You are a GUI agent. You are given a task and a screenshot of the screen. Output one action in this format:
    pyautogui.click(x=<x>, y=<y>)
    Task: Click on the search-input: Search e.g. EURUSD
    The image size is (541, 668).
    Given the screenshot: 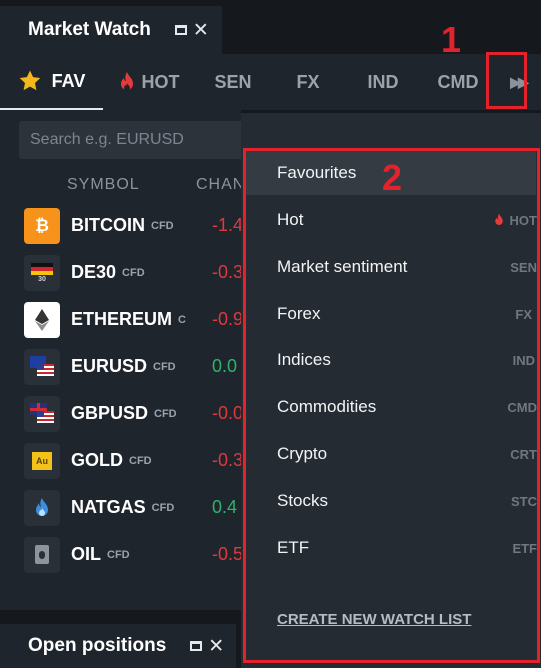 What is the action you would take?
    pyautogui.click(x=130, y=140)
    